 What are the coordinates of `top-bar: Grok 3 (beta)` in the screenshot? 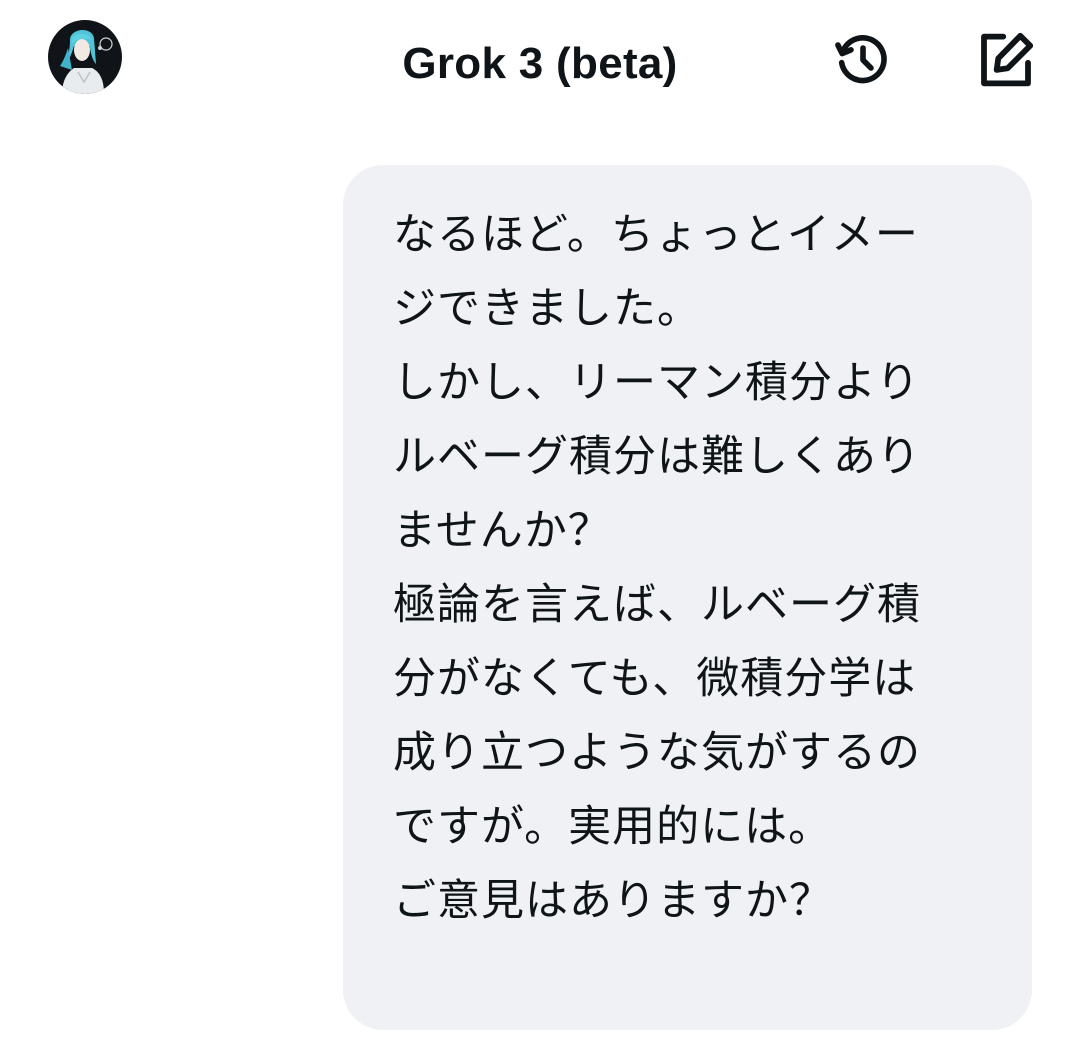 It's located at (540, 60).